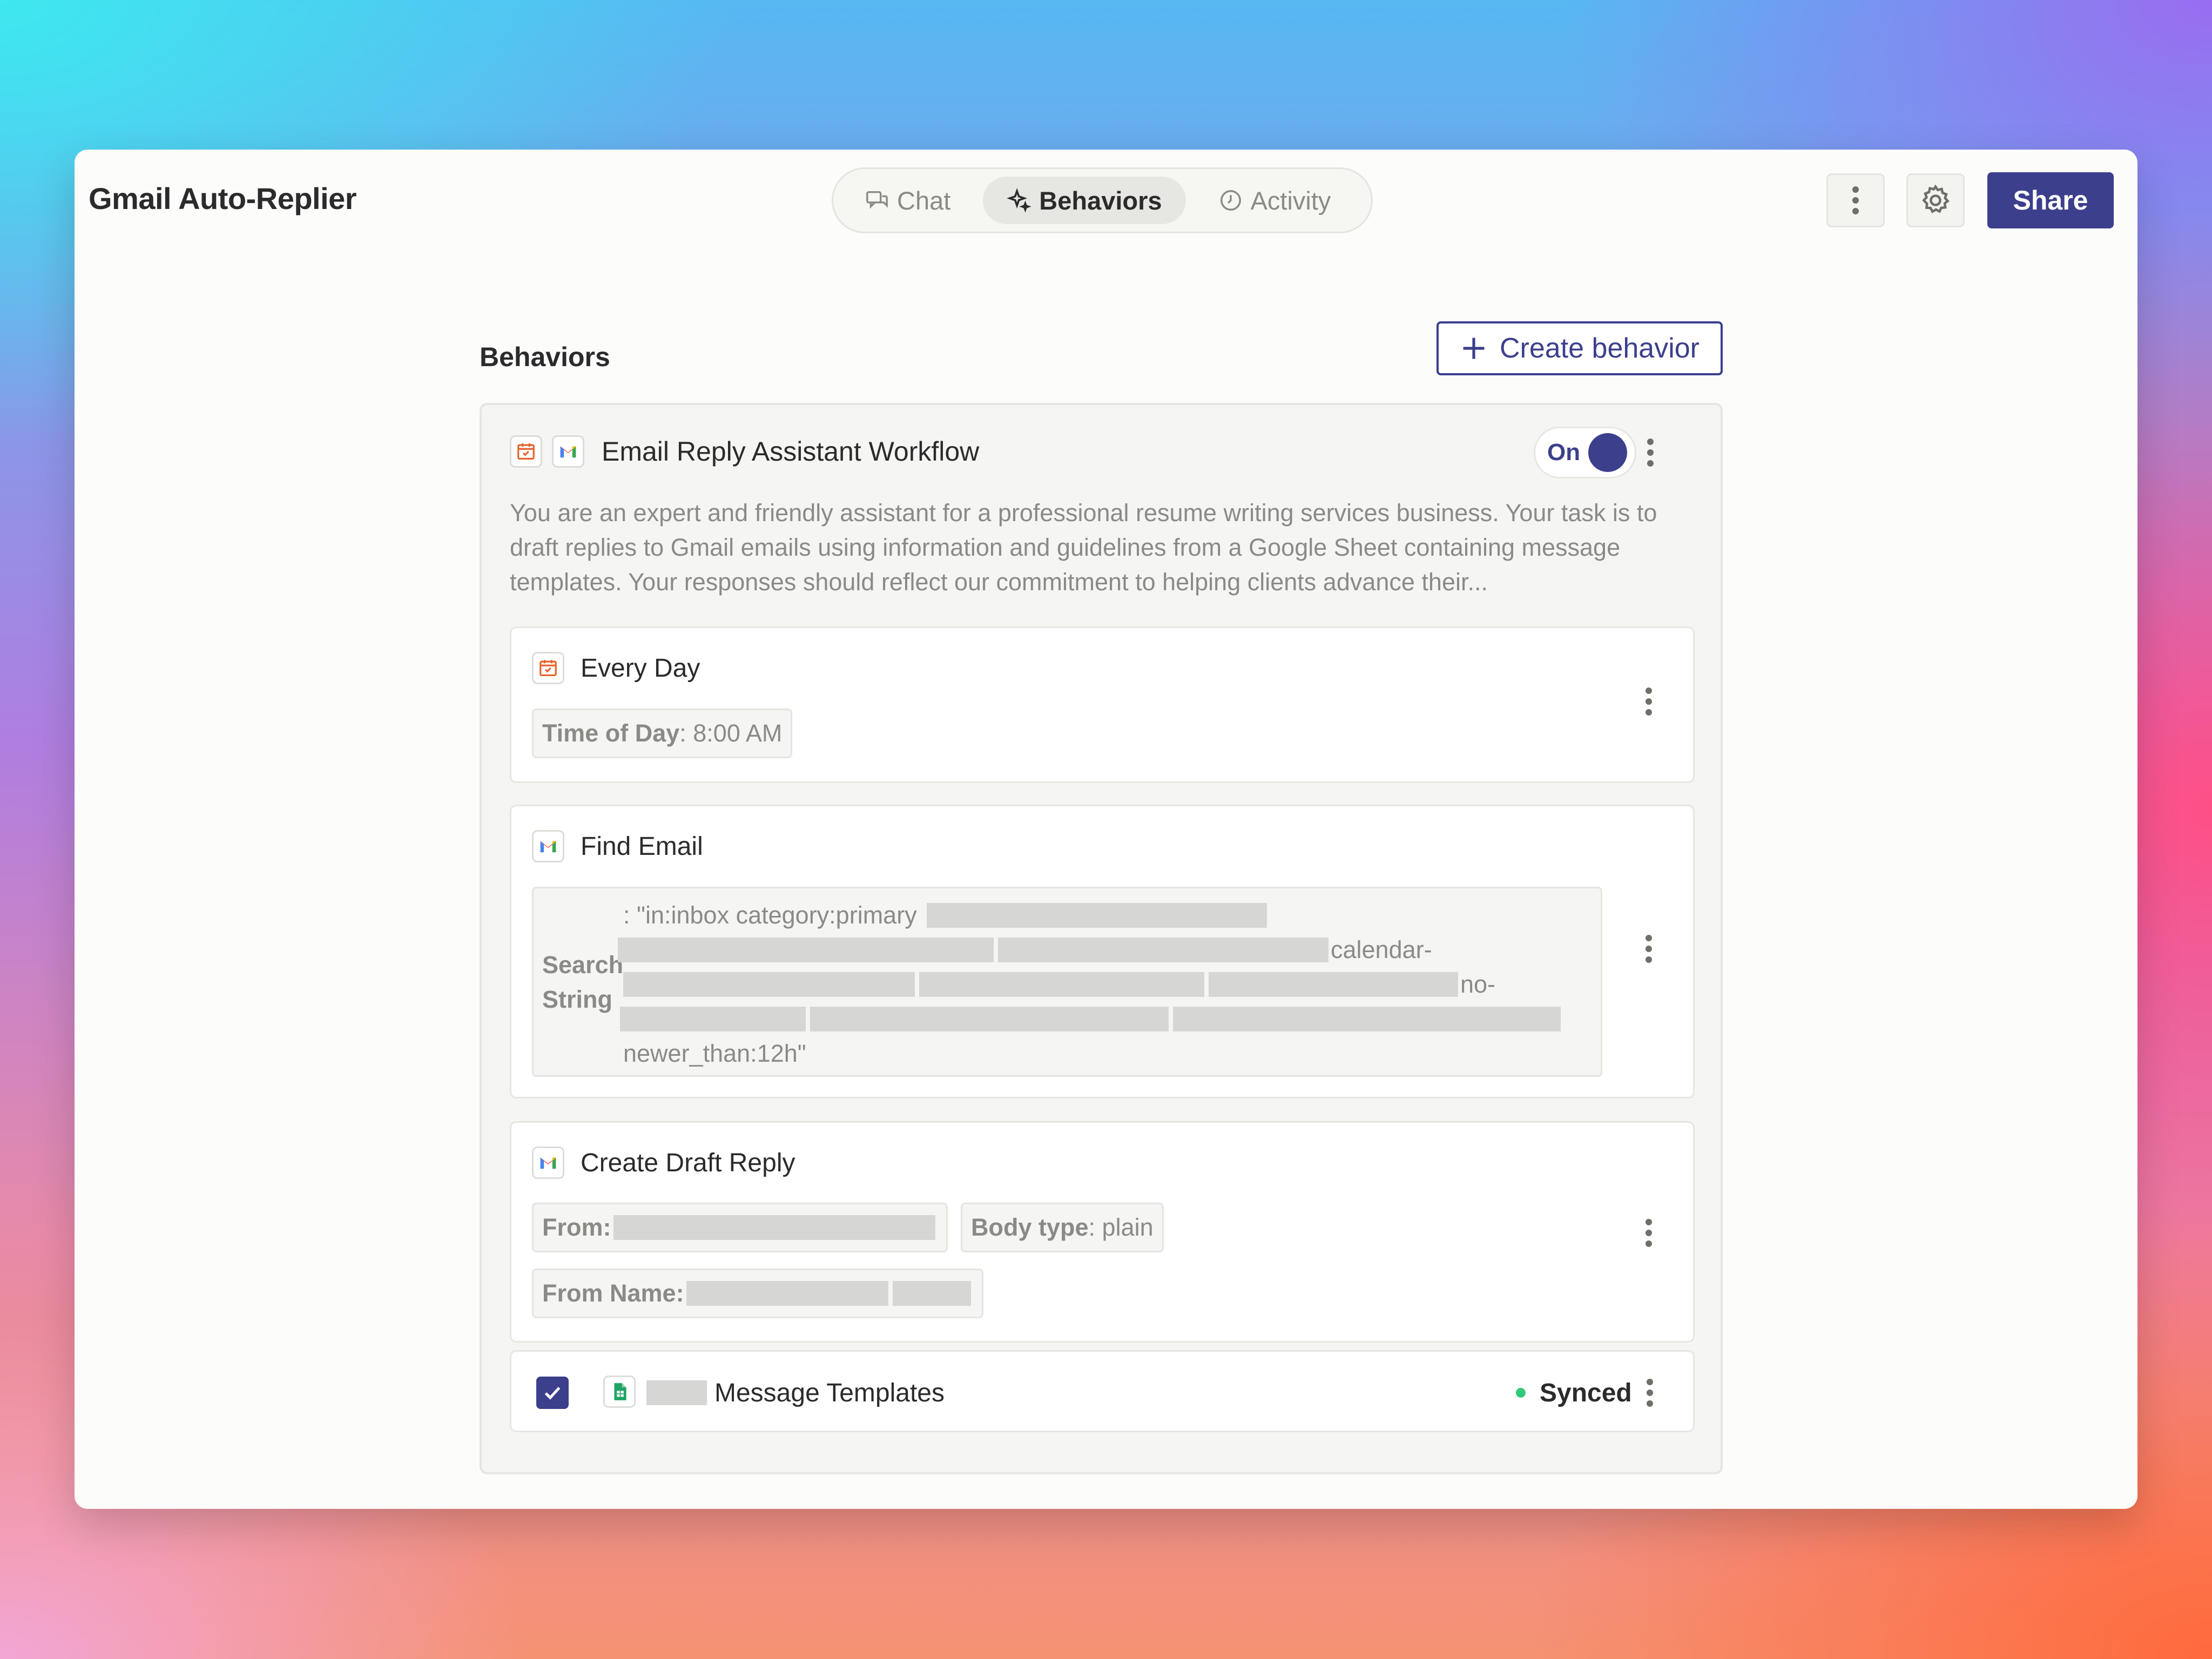 The image size is (2212, 1659). I want to click on behavior-title: Email Reply Assistant Workflow, so click(791, 451).